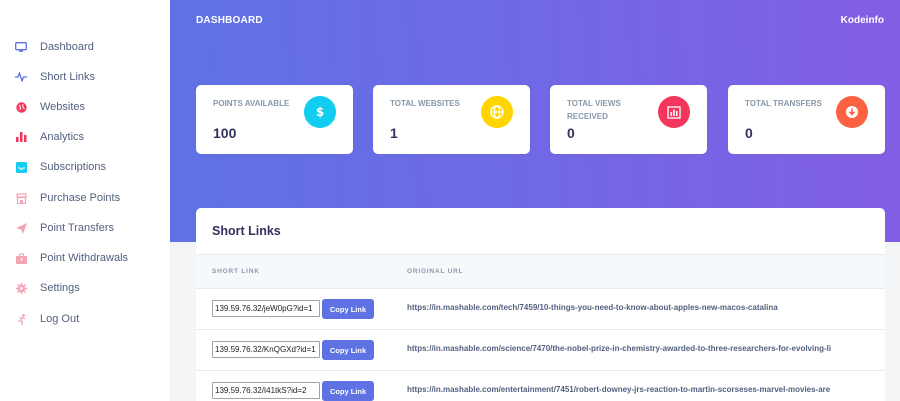  I want to click on sidebar-item-label: Subscriptions, so click(73, 167).